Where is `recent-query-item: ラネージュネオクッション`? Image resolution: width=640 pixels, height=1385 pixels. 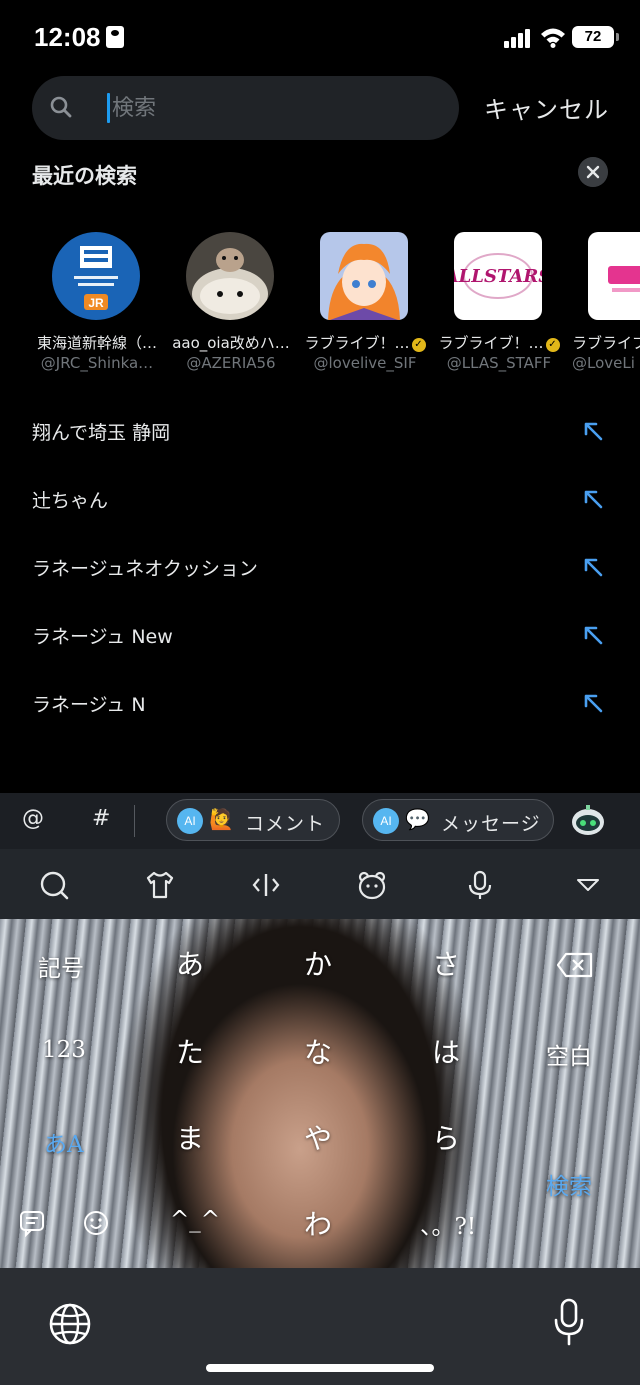 recent-query-item: ラネージュネオクッション is located at coordinates (320, 570).